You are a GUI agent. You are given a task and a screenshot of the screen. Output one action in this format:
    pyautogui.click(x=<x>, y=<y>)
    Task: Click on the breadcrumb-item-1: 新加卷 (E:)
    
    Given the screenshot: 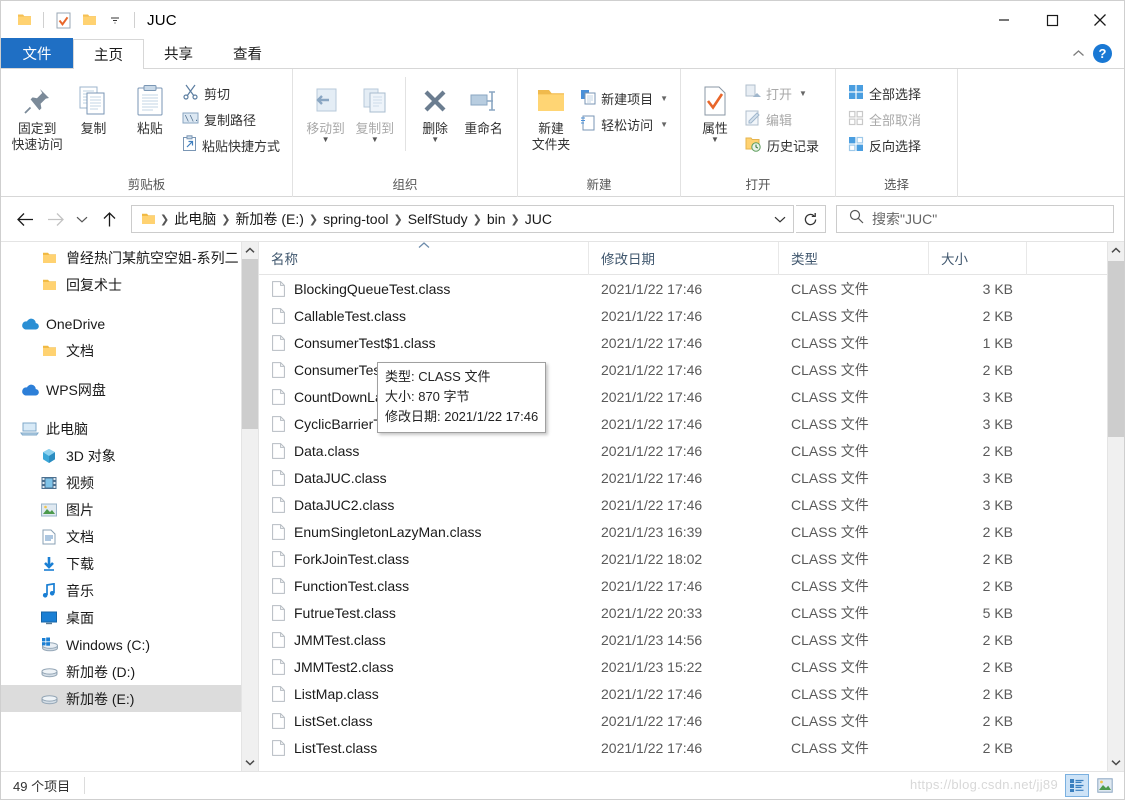 What is the action you would take?
    pyautogui.click(x=269, y=219)
    